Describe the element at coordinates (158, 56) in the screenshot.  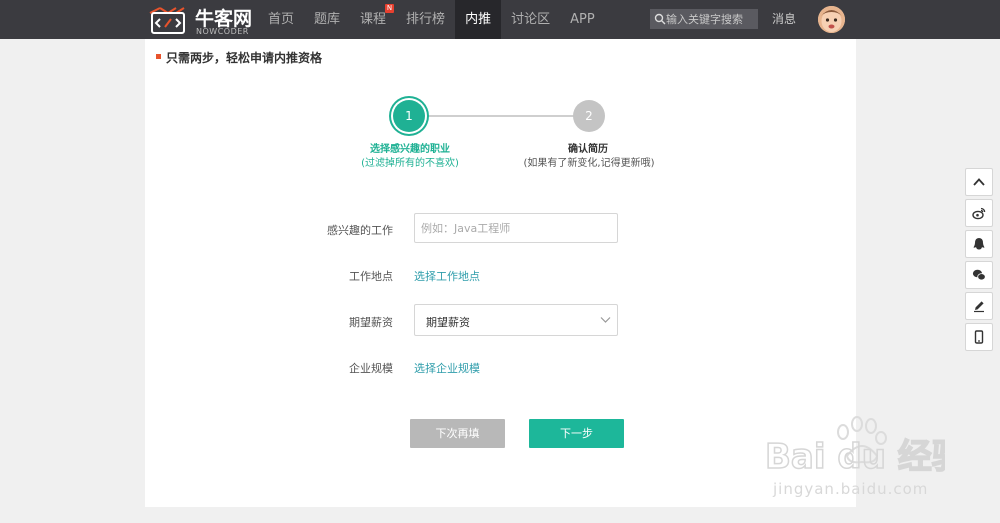
I see `title-marker-icon` at that location.